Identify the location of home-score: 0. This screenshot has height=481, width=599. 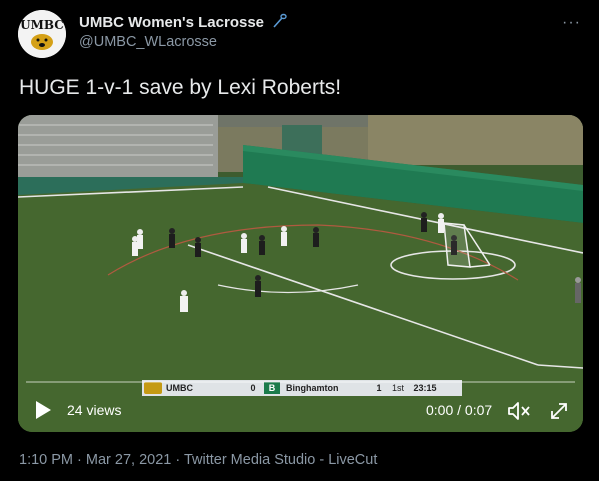
(253, 388).